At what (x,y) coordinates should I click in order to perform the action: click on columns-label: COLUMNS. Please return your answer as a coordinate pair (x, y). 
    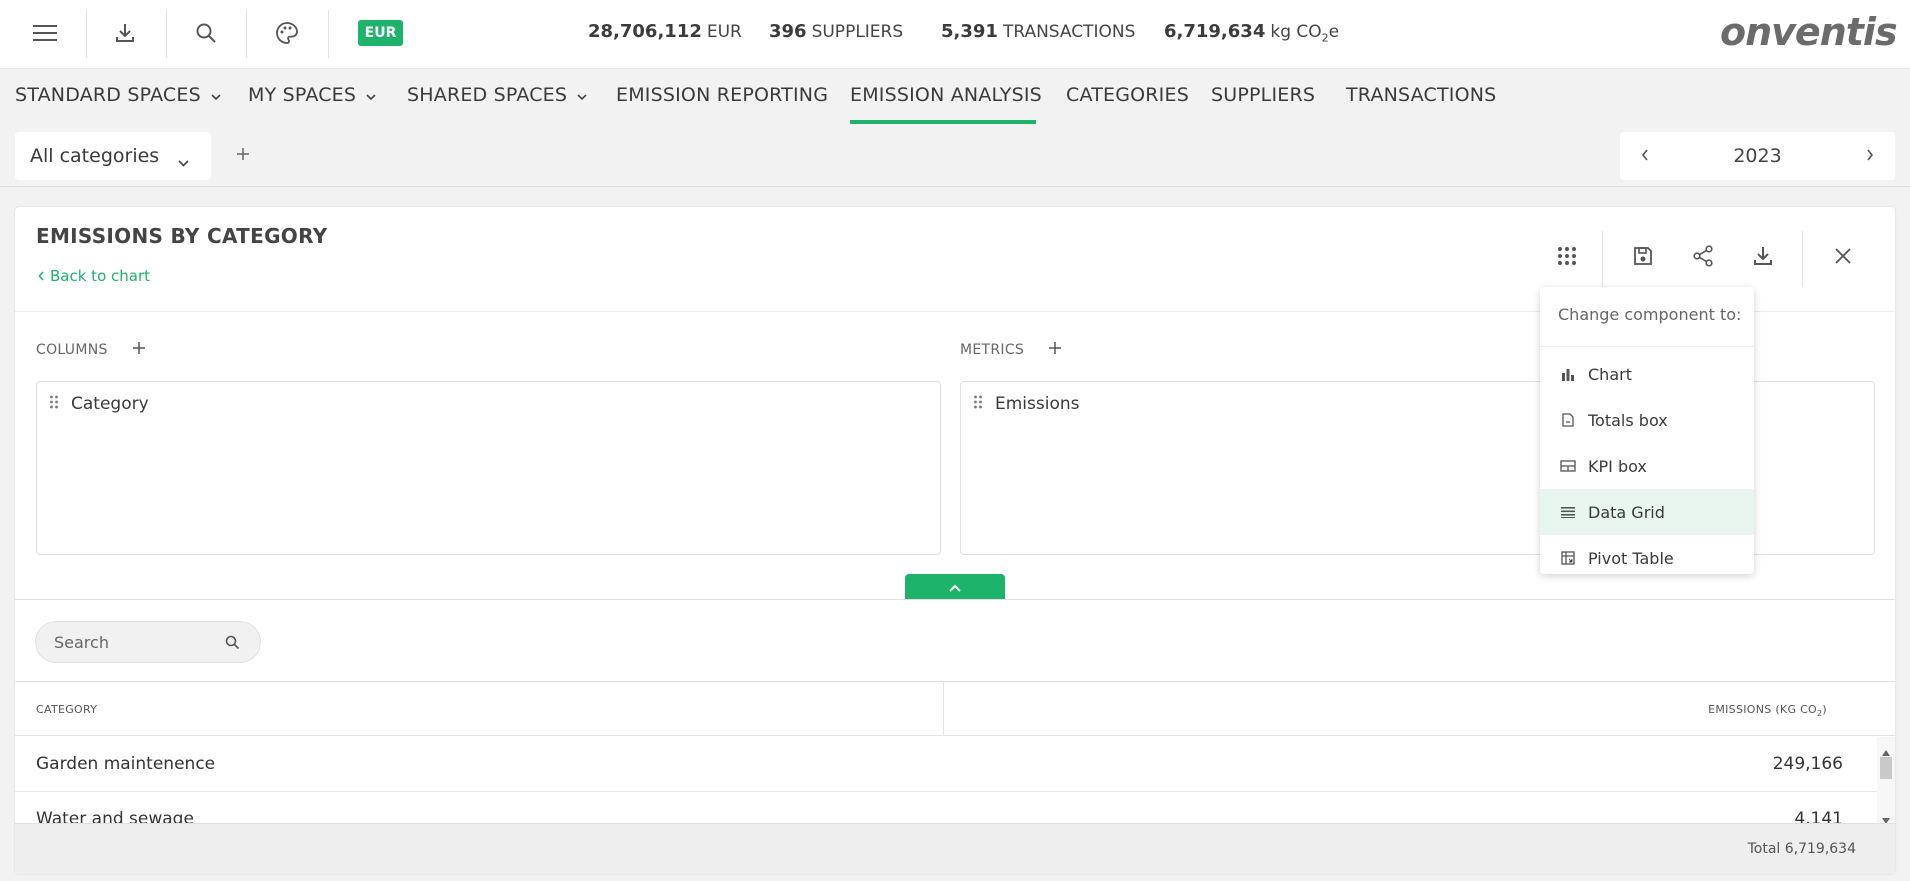
    Looking at the image, I should click on (91, 350).